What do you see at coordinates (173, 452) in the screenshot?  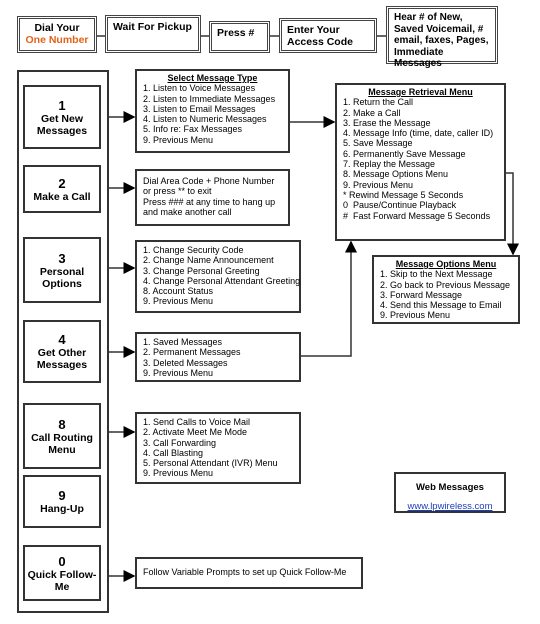 I see `menu-item: 4. Call Blasting` at bounding box center [173, 452].